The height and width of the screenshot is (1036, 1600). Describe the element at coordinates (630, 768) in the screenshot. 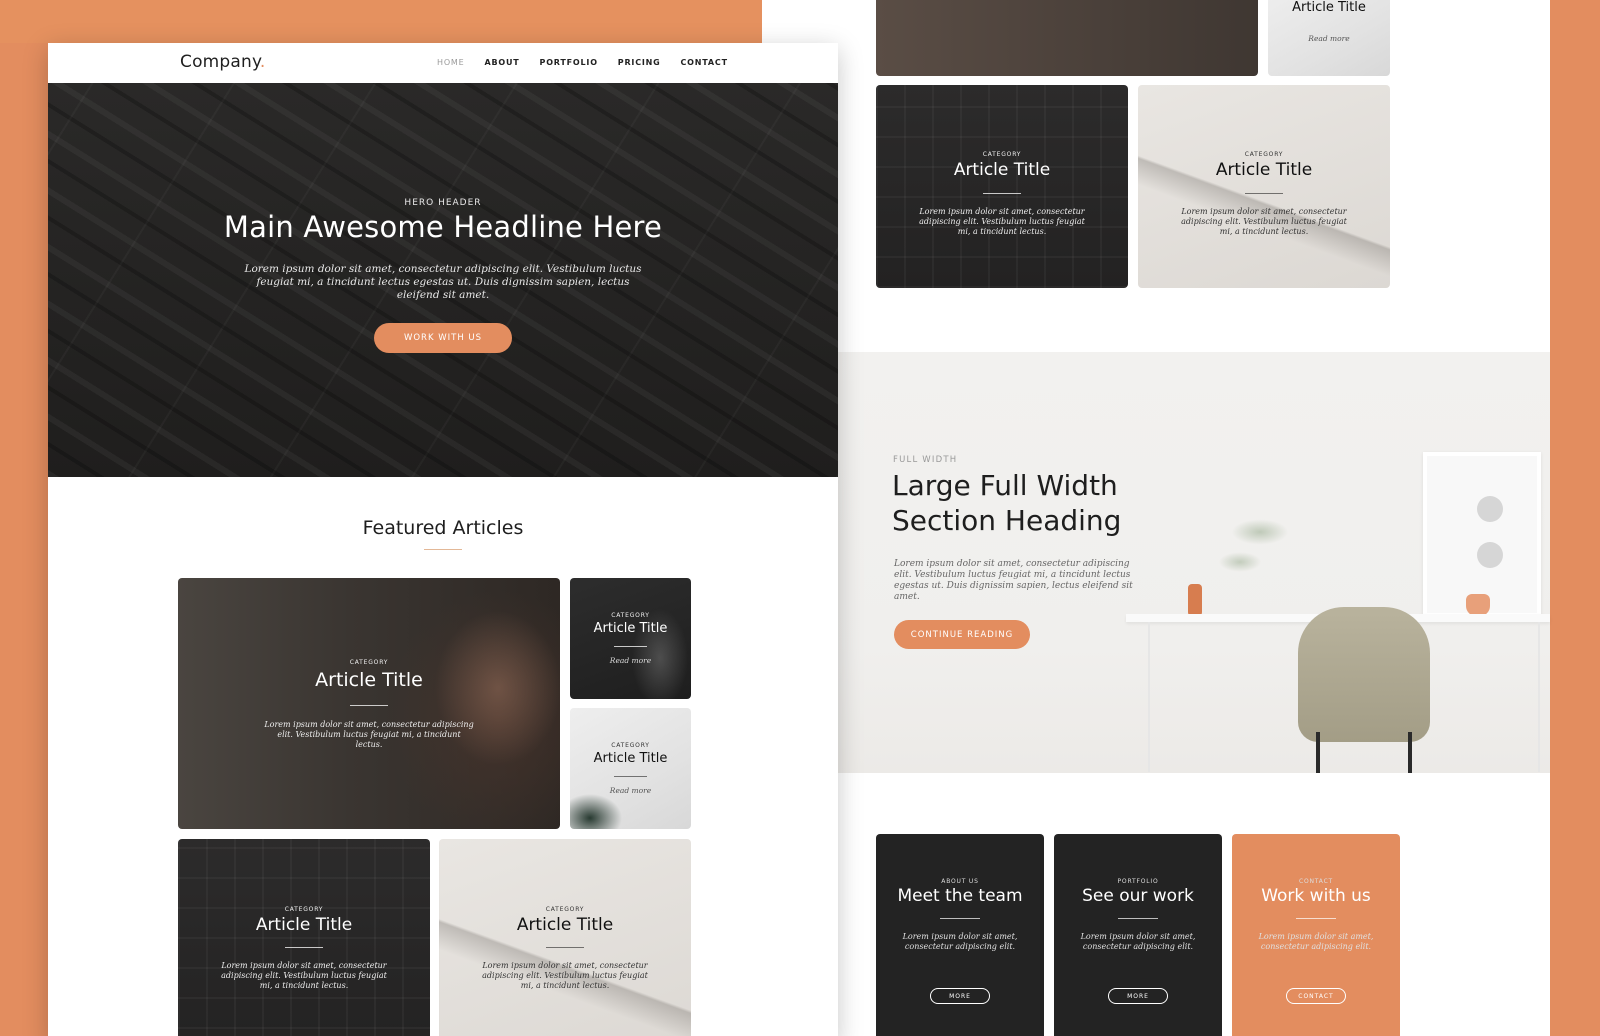

I see `article-card-shoe: CATEGORY Article Title Read more` at that location.